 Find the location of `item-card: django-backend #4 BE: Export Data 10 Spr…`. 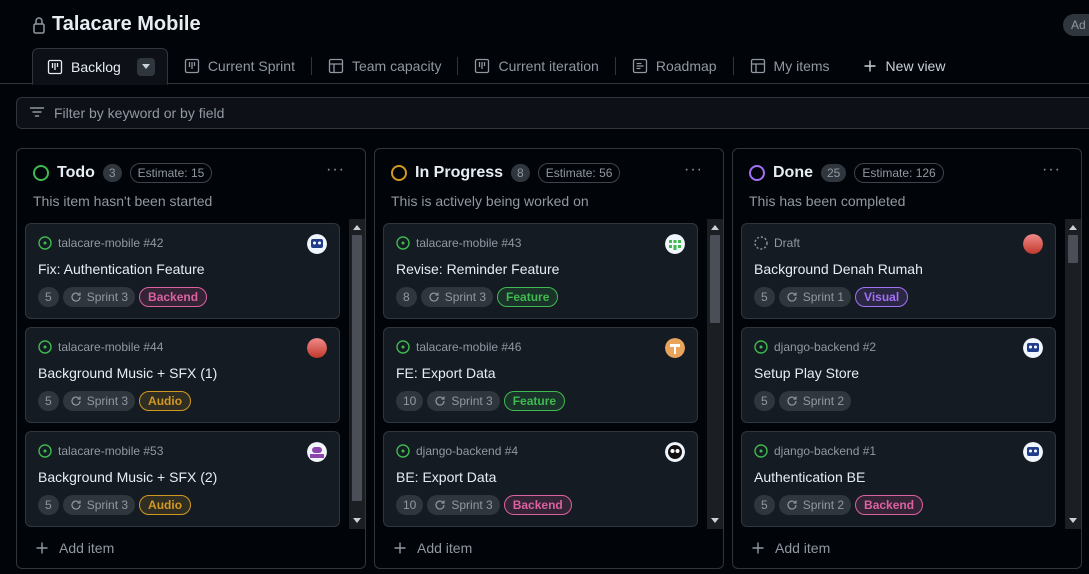

item-card: django-backend #4 BE: Export Data 10 Spr… is located at coordinates (540, 479).